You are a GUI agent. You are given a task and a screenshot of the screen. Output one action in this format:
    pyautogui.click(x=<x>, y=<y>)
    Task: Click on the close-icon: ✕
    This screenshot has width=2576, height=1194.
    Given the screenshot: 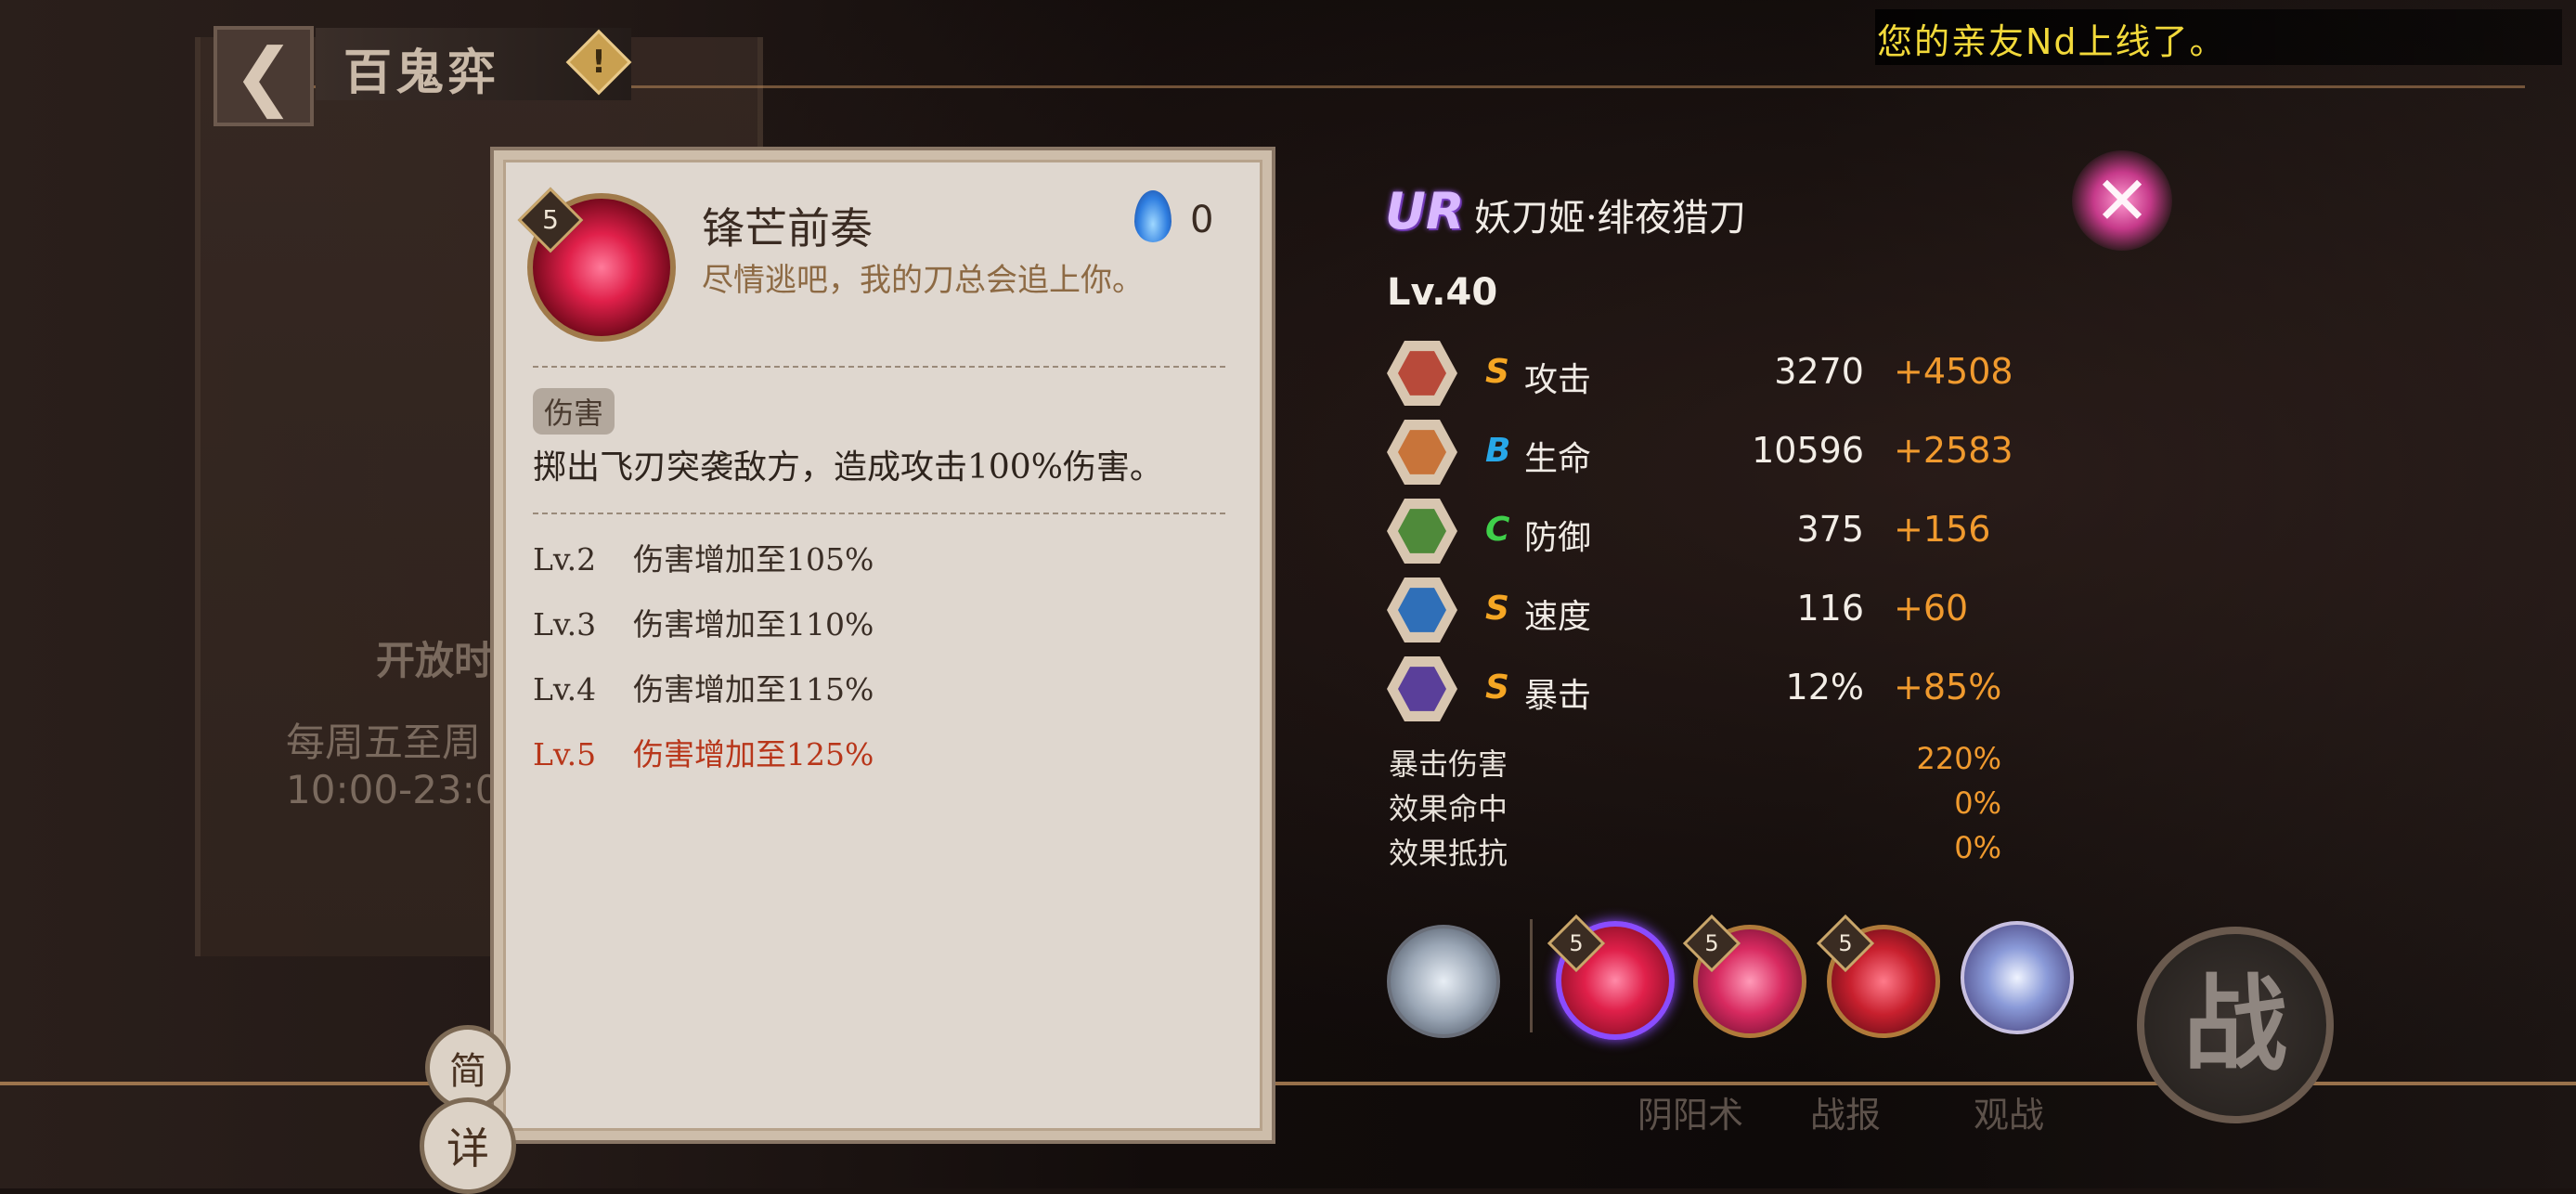 What is the action you would take?
    pyautogui.click(x=2122, y=201)
    